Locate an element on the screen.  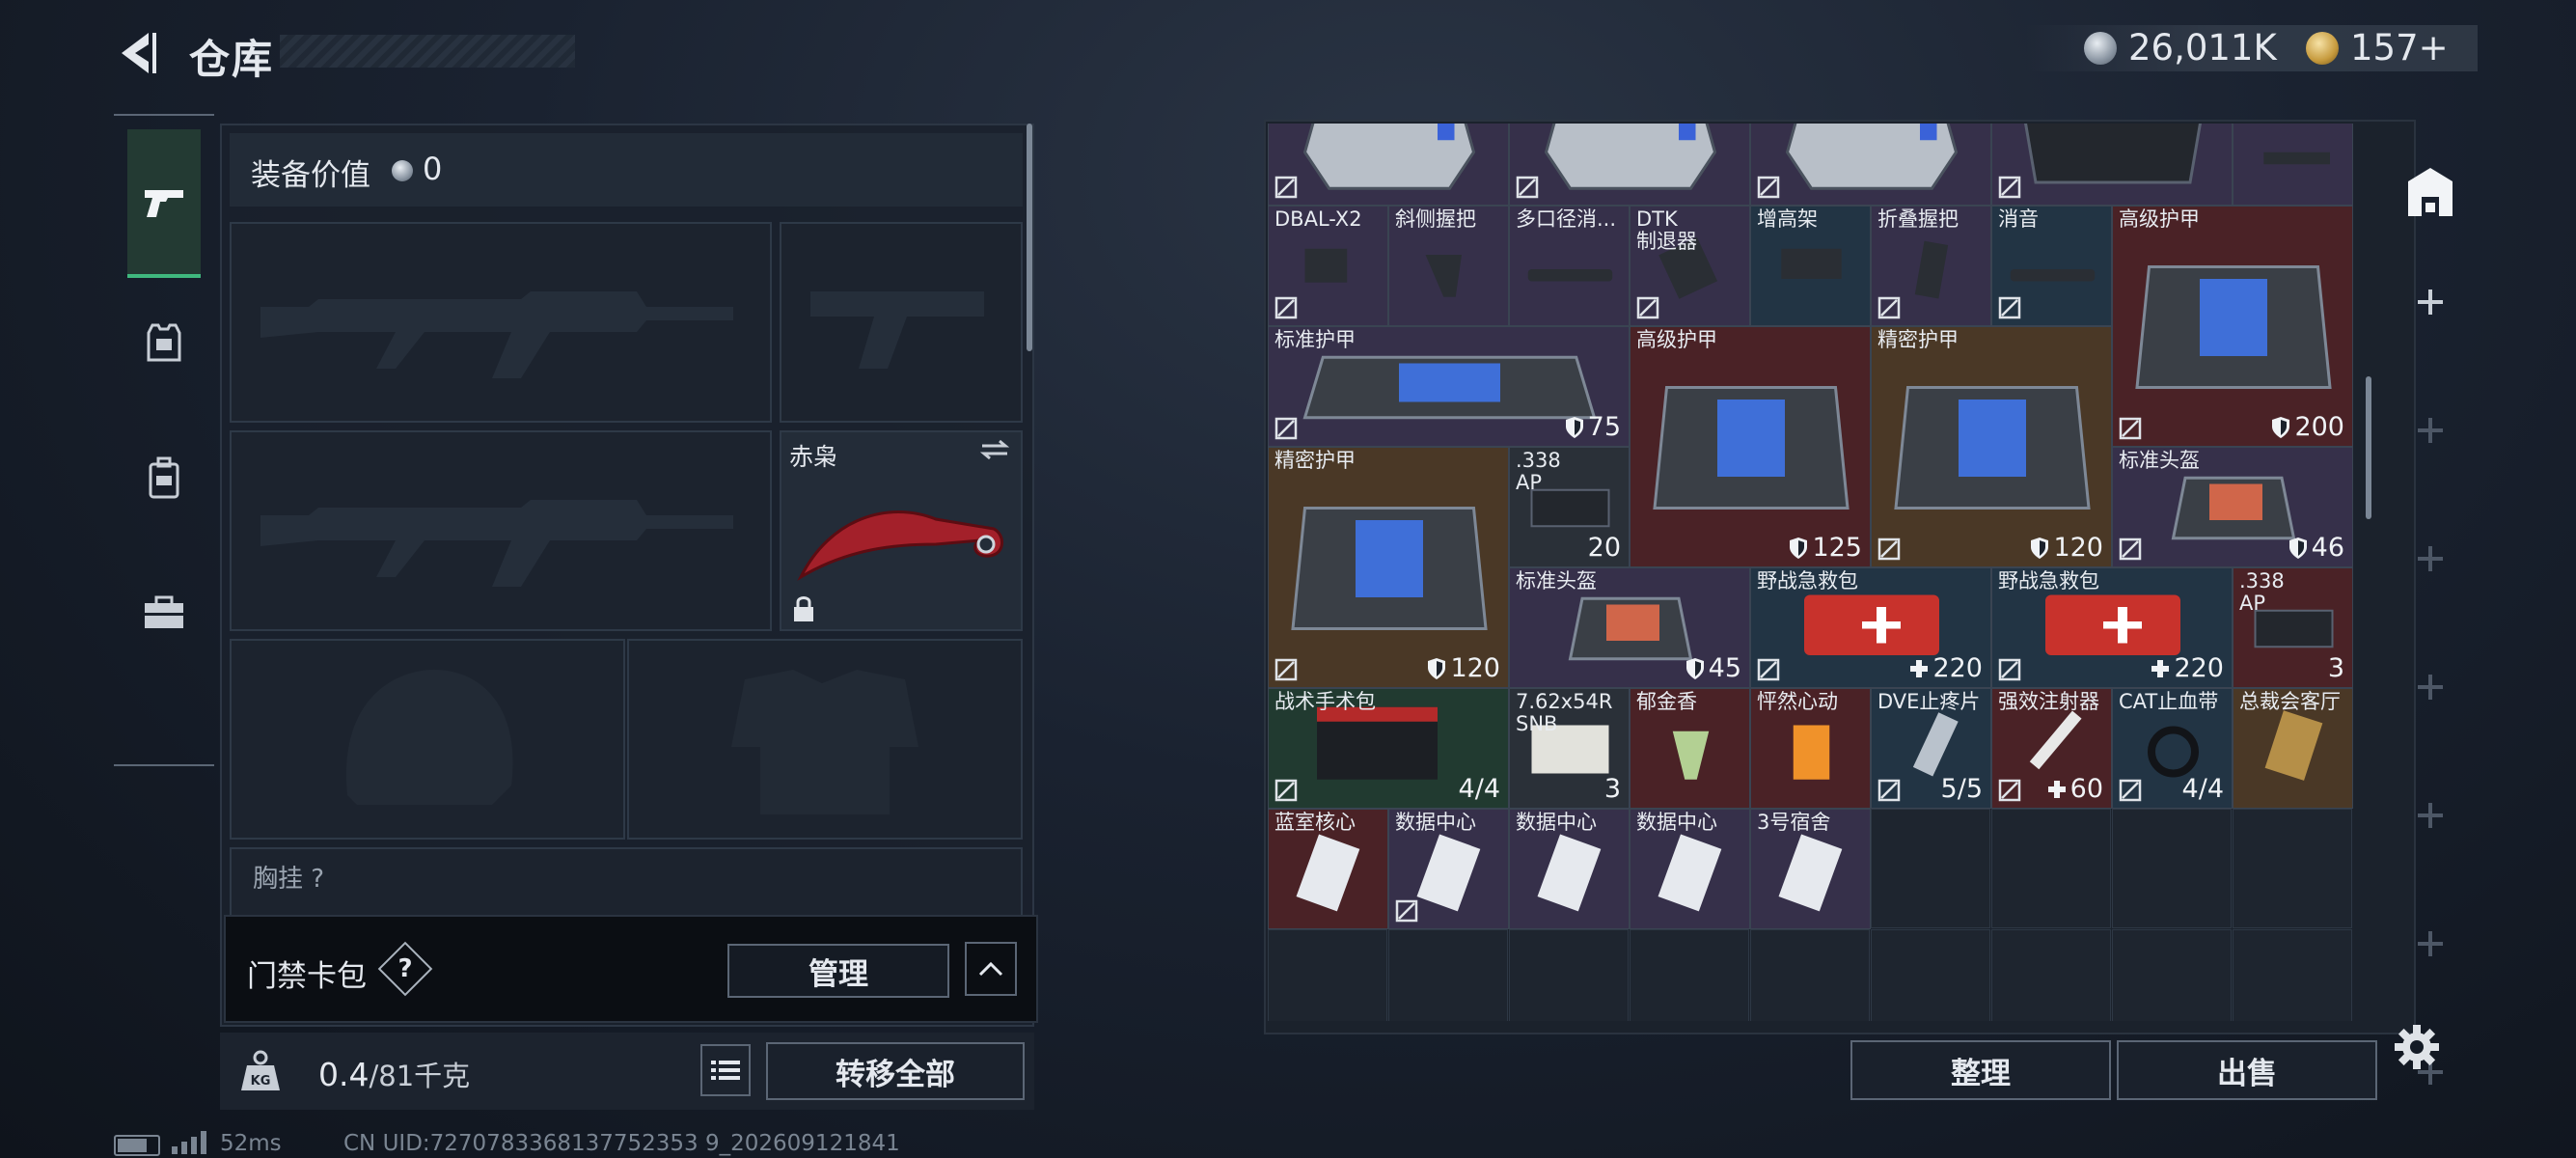
inventory-item: 总裁会客厅 is located at coordinates (2293, 748).